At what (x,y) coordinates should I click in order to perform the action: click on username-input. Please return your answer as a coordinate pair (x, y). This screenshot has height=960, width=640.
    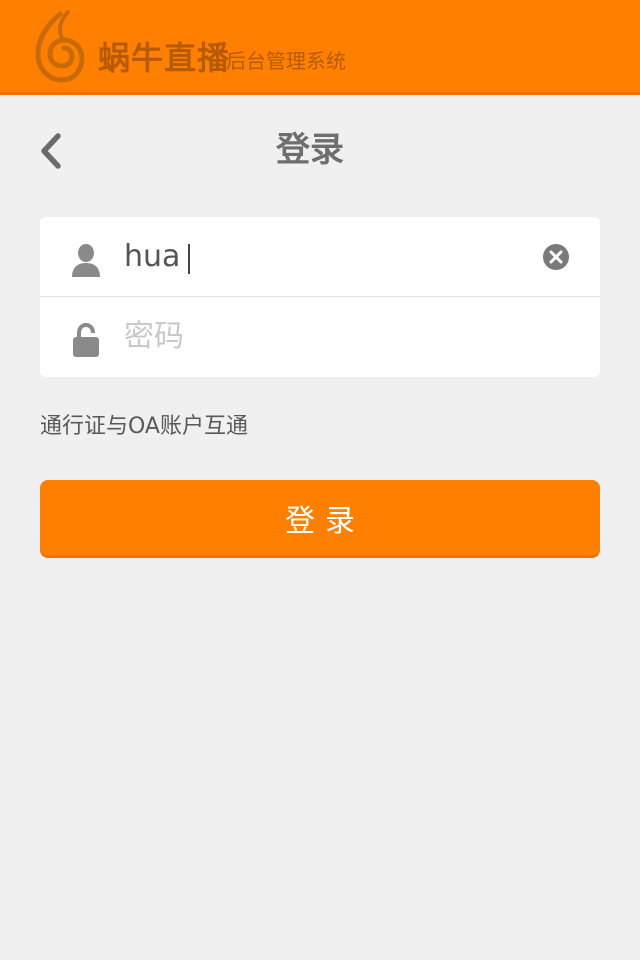
    Looking at the image, I should click on (324, 257).